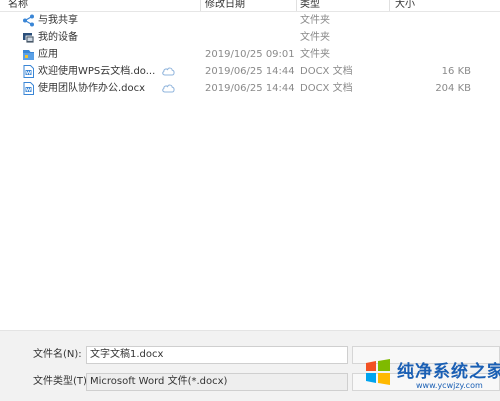 The width and height of the screenshot is (500, 401). What do you see at coordinates (28, 37) in the screenshot?
I see `device-icon` at bounding box center [28, 37].